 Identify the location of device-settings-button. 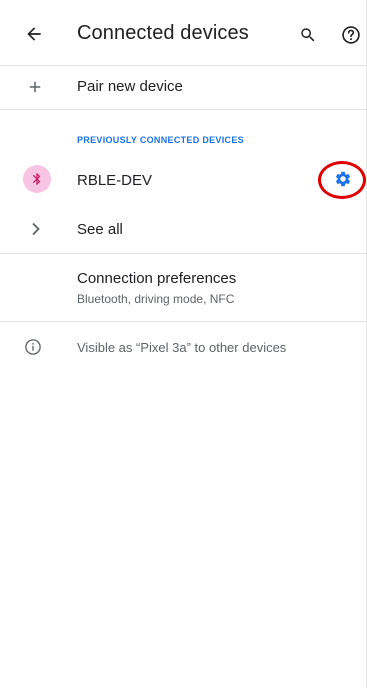
(342, 180).